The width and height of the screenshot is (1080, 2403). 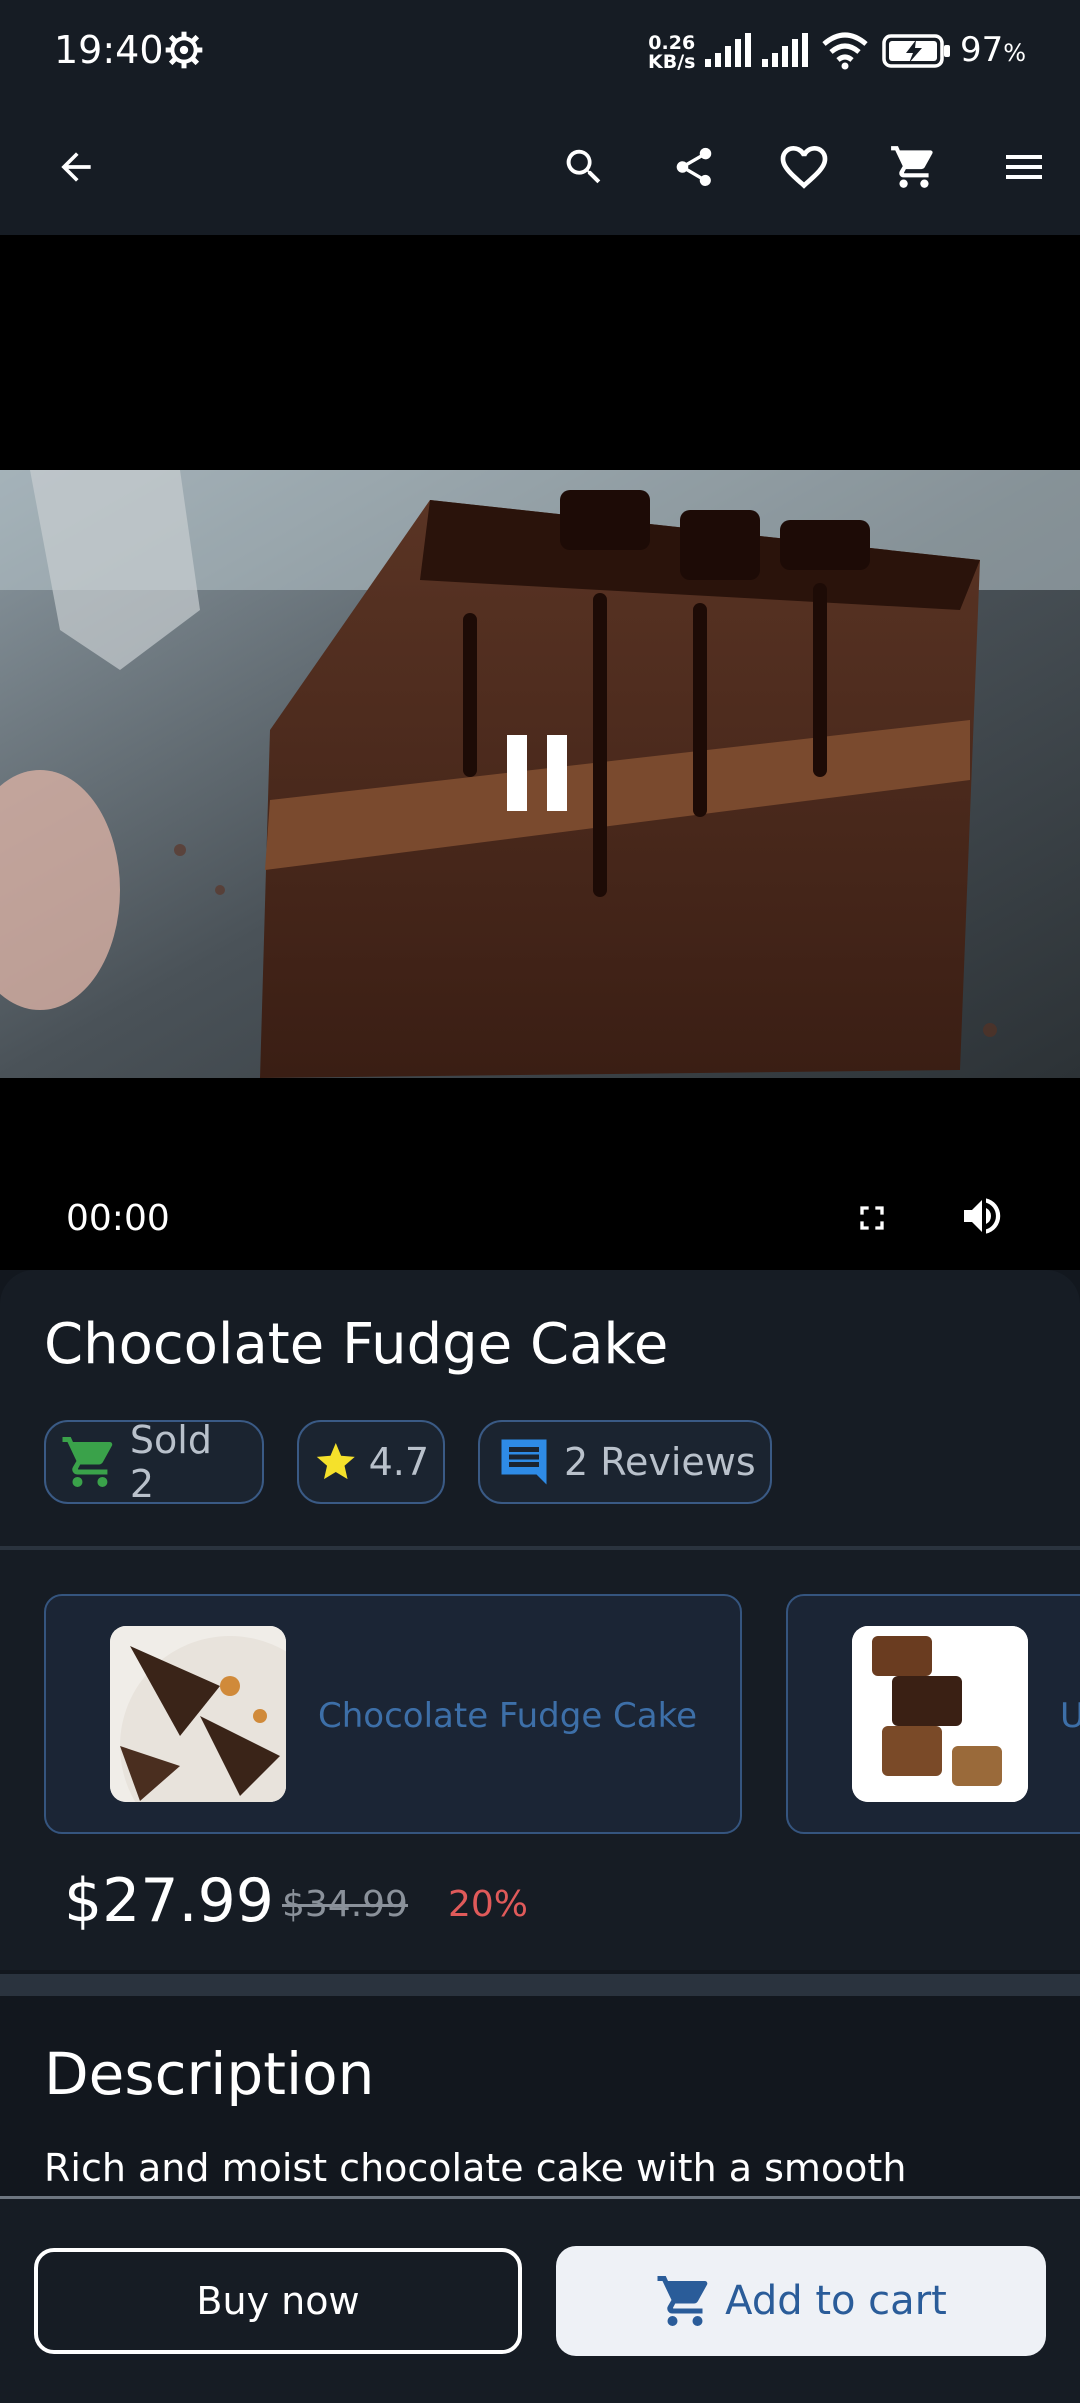 What do you see at coordinates (398, 1462) in the screenshot?
I see `rating-value: 4.7` at bounding box center [398, 1462].